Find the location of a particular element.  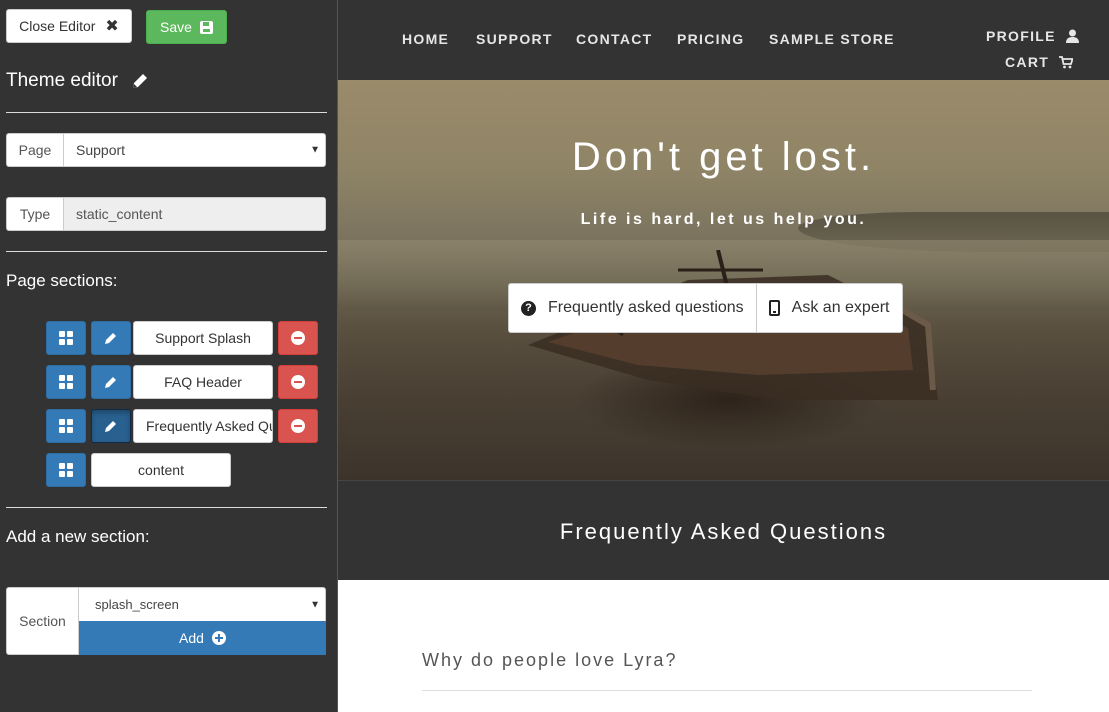

question-circle-icon: ? is located at coordinates (528, 308).